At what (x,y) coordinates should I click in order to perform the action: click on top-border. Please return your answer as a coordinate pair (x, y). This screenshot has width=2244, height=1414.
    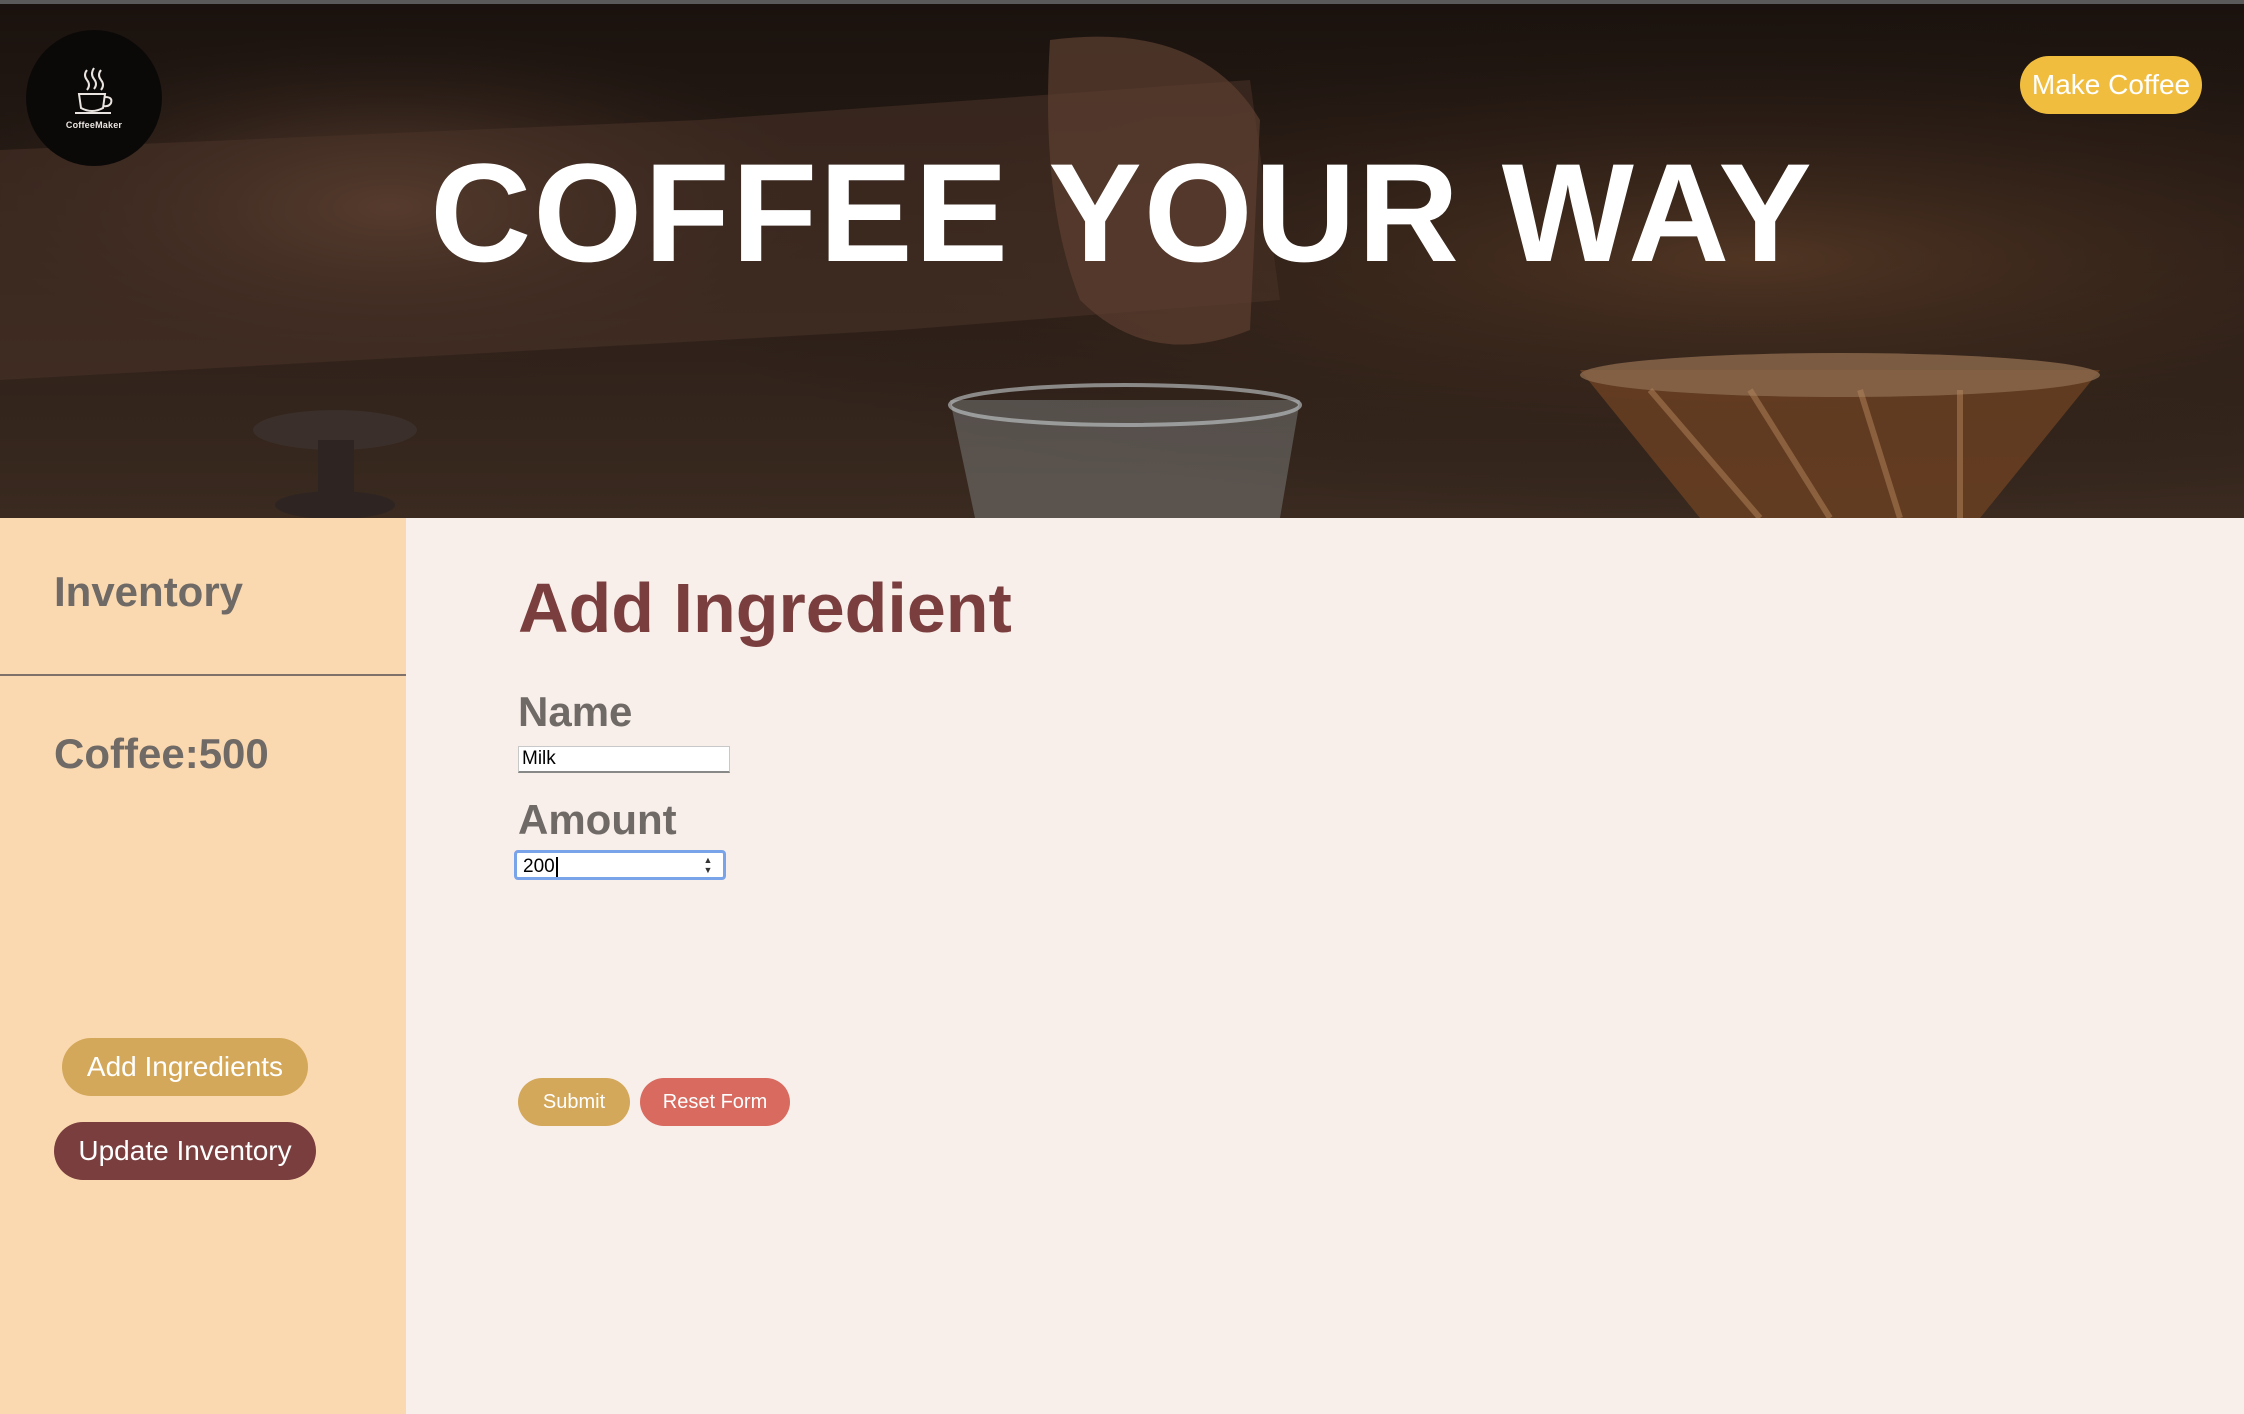
    Looking at the image, I should click on (1122, 2).